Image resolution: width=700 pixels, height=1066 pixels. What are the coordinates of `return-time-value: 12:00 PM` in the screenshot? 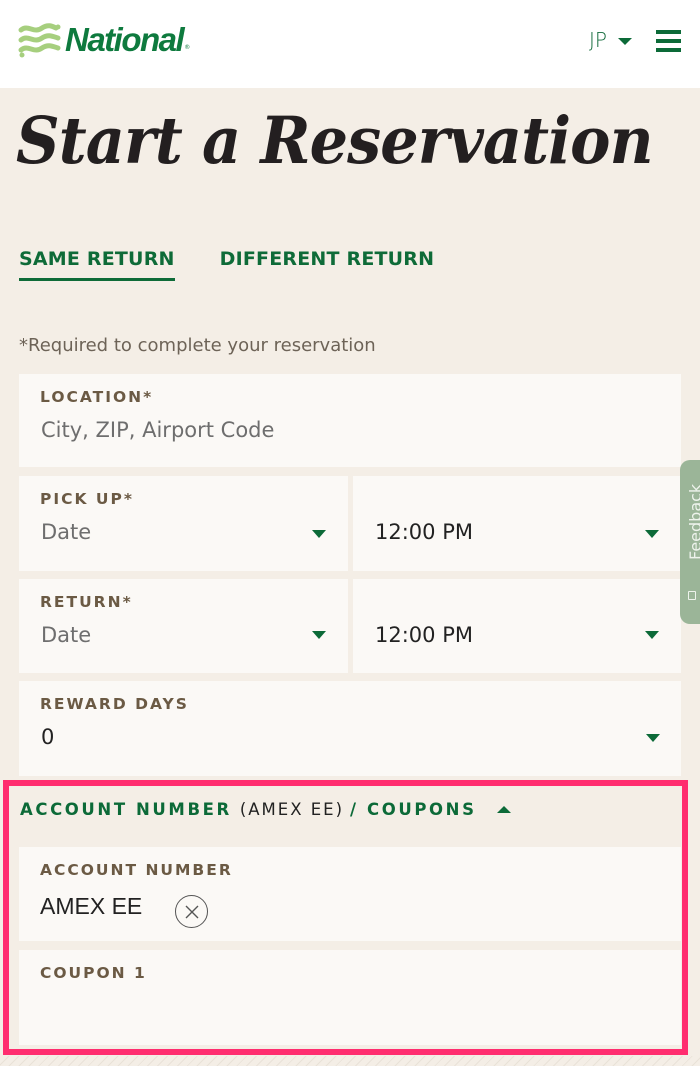 It's located at (424, 635).